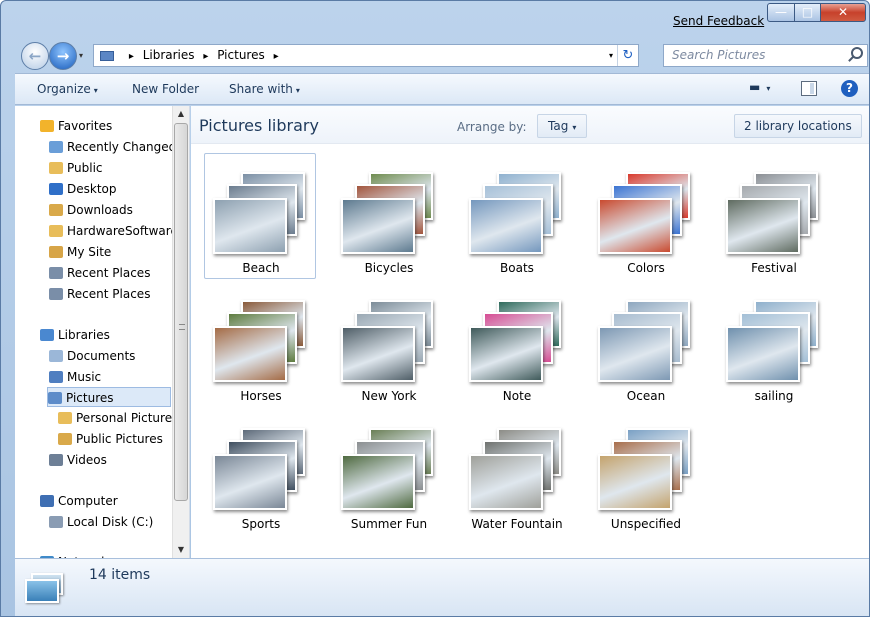  I want to click on help-icon: ?, so click(849, 88).